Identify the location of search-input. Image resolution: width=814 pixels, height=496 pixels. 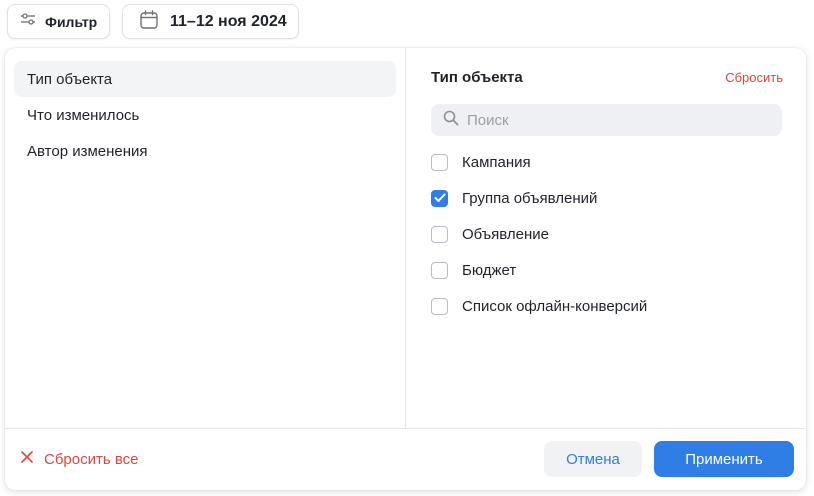
(617, 120).